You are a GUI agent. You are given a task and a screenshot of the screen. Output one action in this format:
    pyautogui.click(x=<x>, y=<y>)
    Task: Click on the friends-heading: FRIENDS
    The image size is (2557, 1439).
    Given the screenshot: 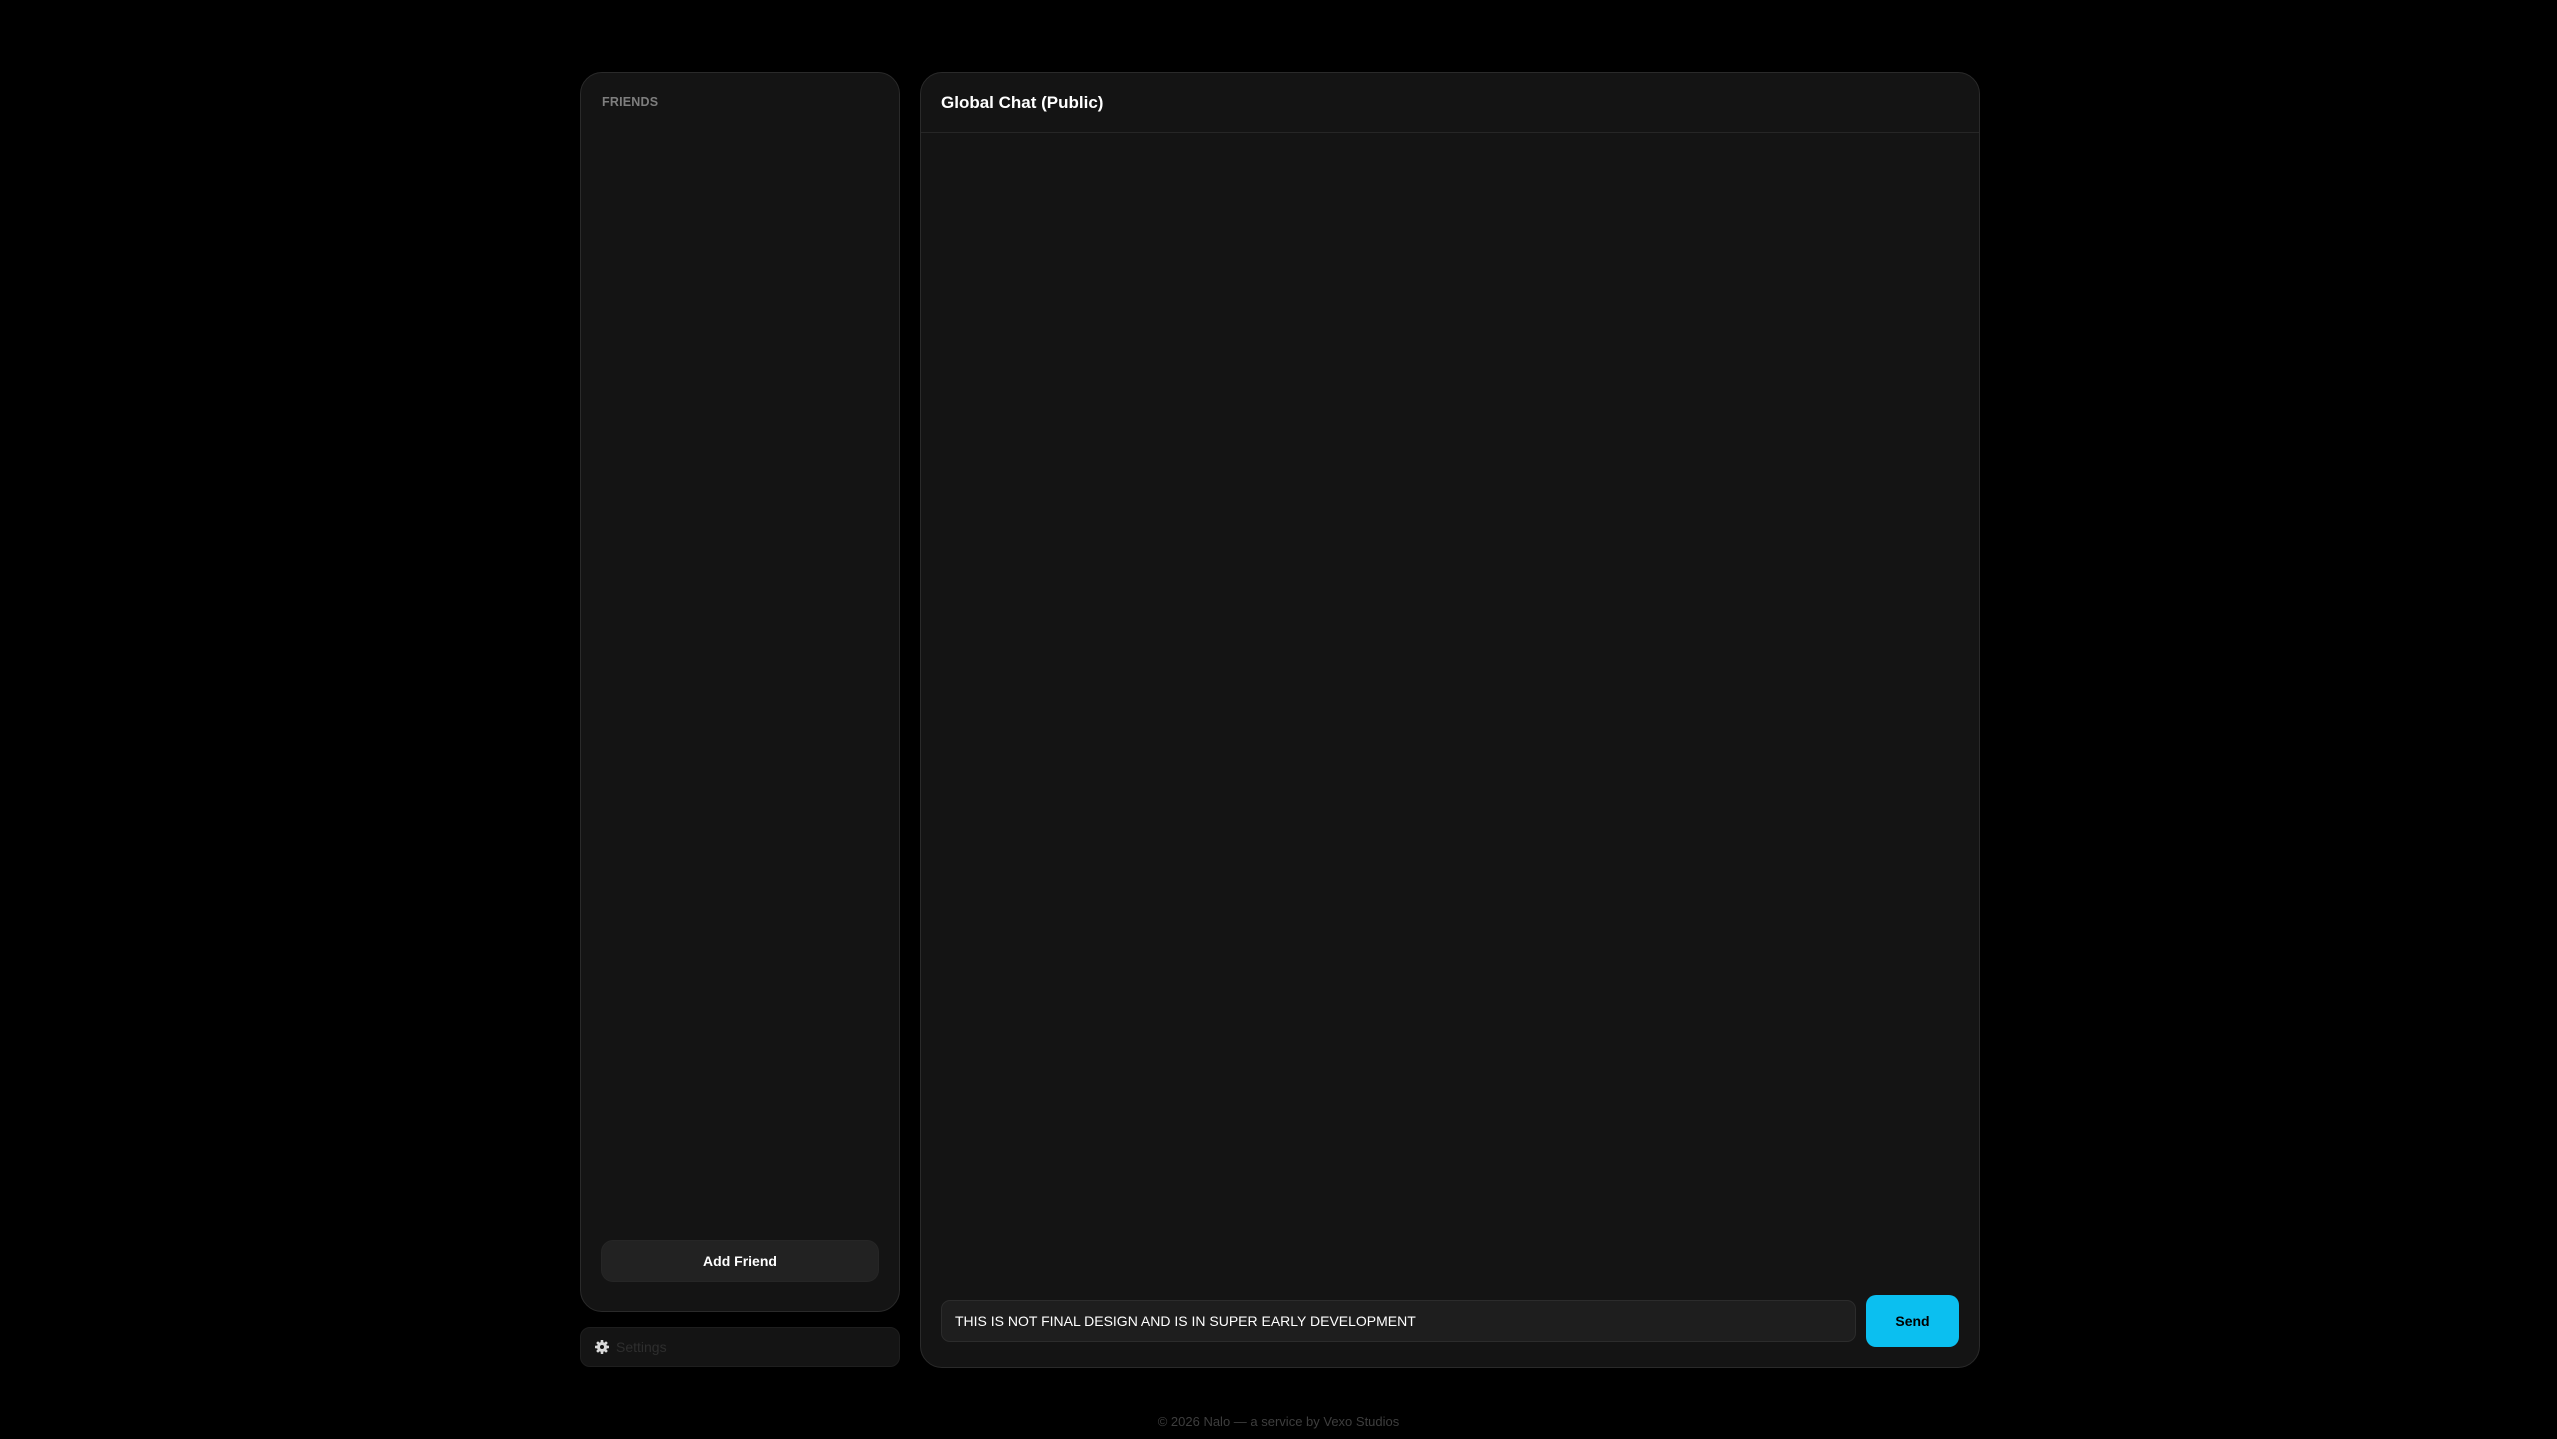 What is the action you would take?
    pyautogui.click(x=630, y=102)
    